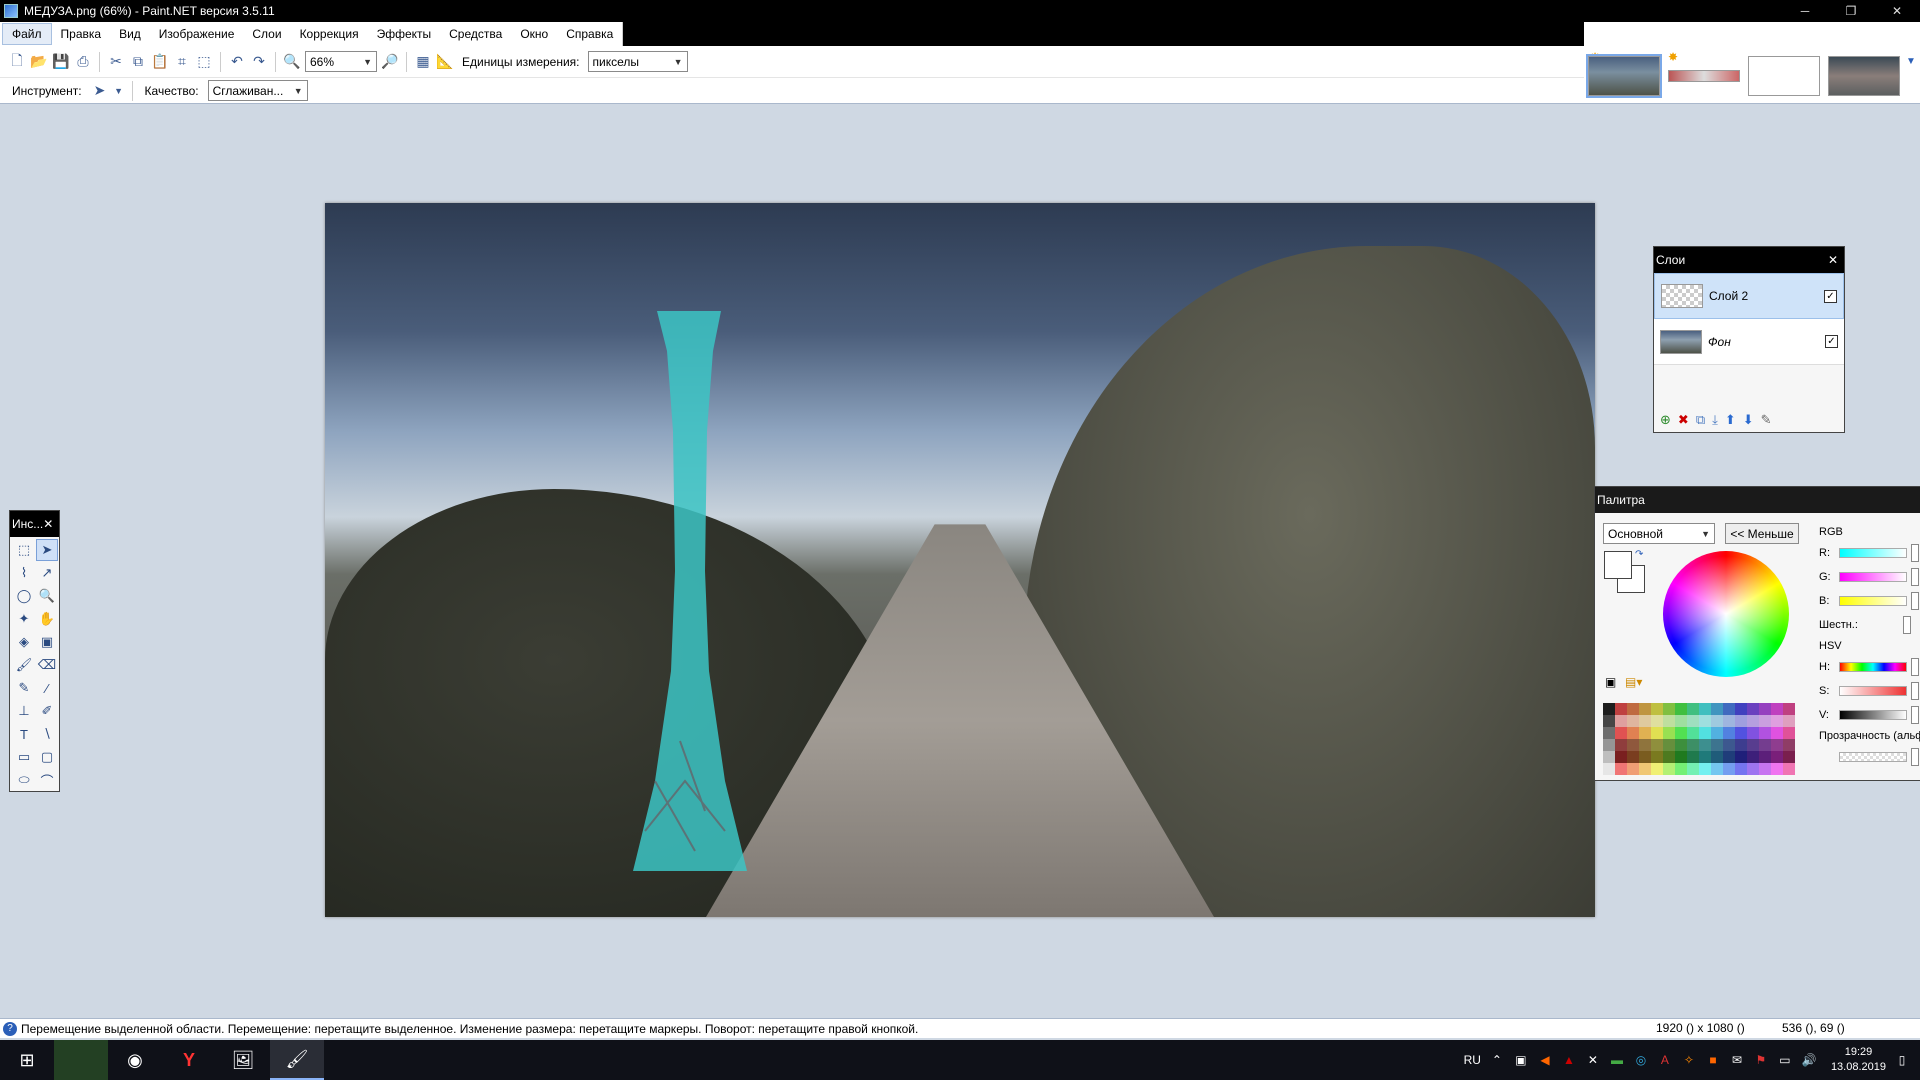  What do you see at coordinates (1624, 76) in the screenshot?
I see `image-tab-medusa` at bounding box center [1624, 76].